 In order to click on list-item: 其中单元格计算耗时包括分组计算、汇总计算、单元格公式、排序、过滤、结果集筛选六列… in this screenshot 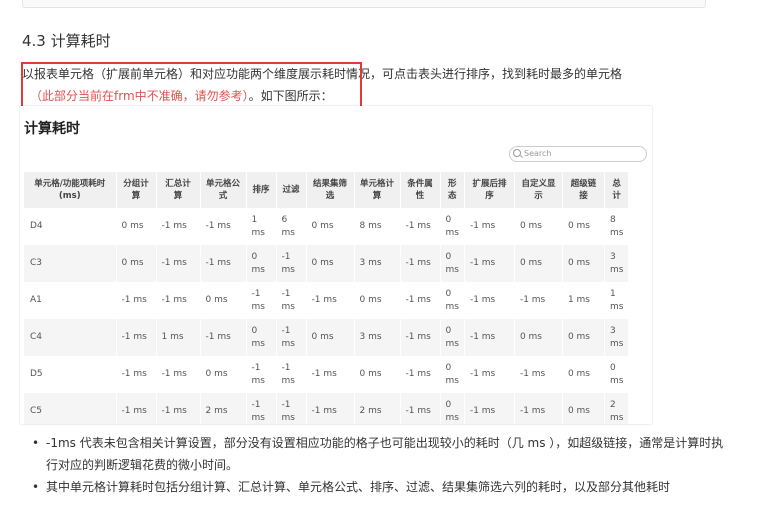, I will do `click(382, 487)`.